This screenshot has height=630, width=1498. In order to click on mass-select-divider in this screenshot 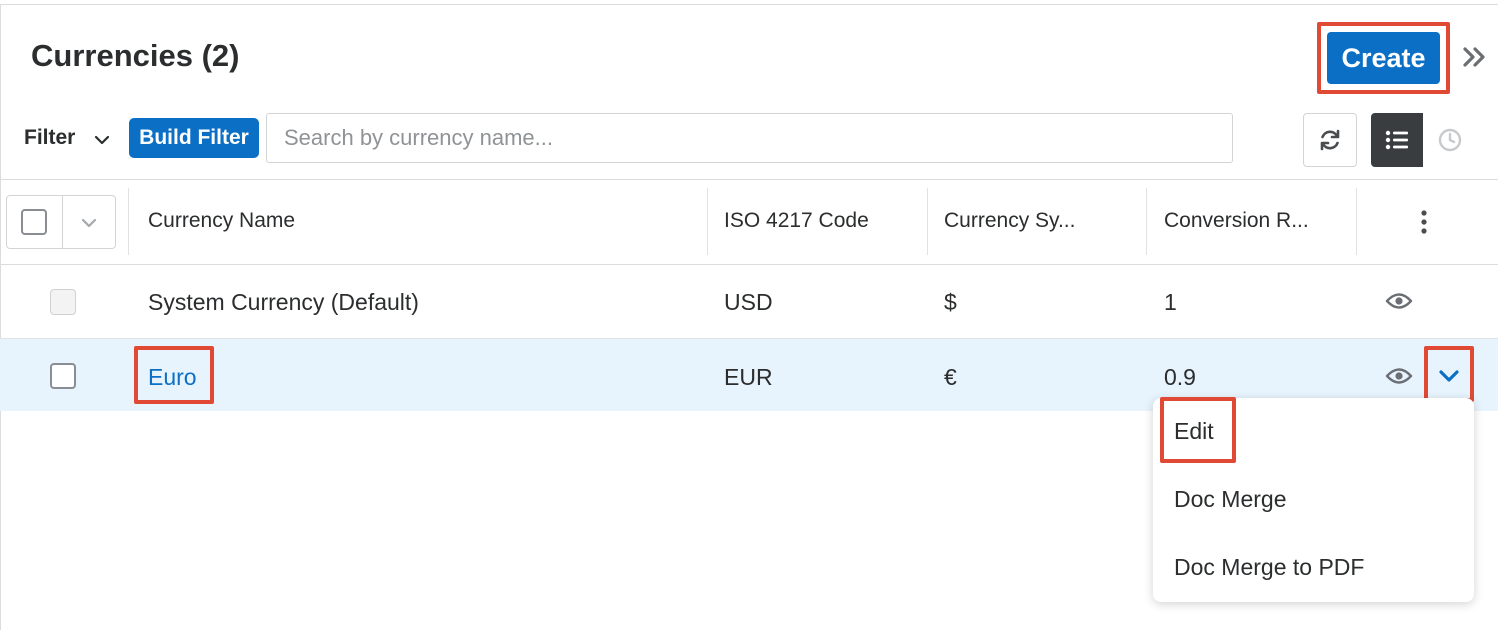, I will do `click(62, 222)`.